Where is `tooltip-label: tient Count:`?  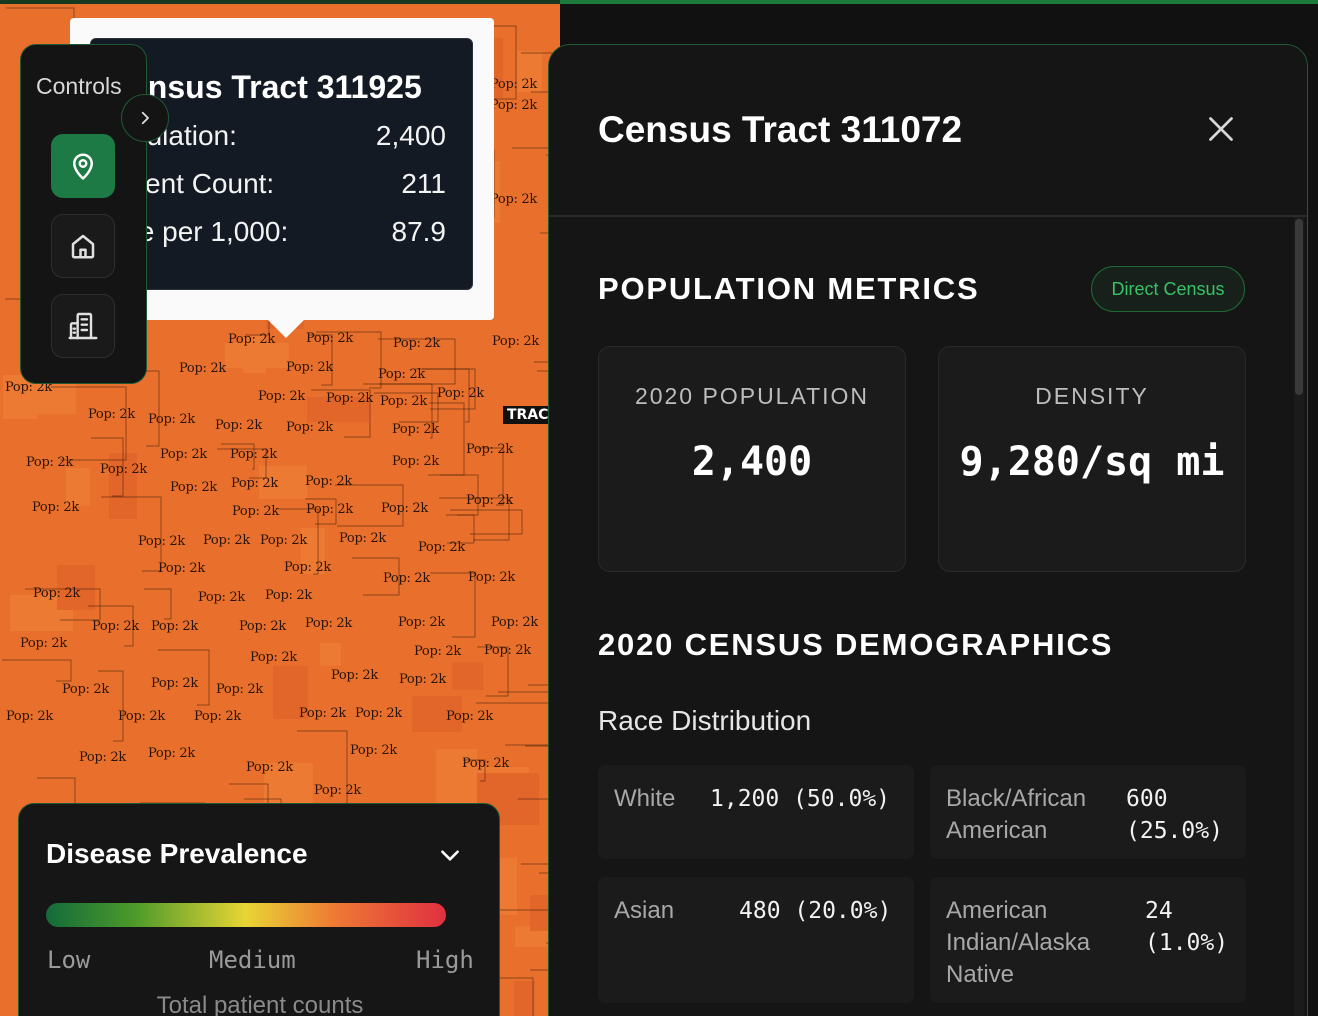 tooltip-label: tient Count: is located at coordinates (203, 183).